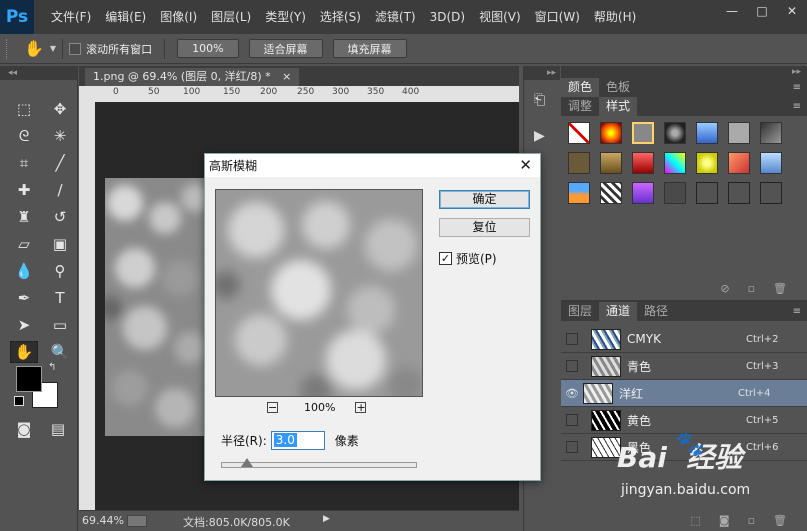  Describe the element at coordinates (618, 311) in the screenshot. I see `tab-channels: 通道` at that location.